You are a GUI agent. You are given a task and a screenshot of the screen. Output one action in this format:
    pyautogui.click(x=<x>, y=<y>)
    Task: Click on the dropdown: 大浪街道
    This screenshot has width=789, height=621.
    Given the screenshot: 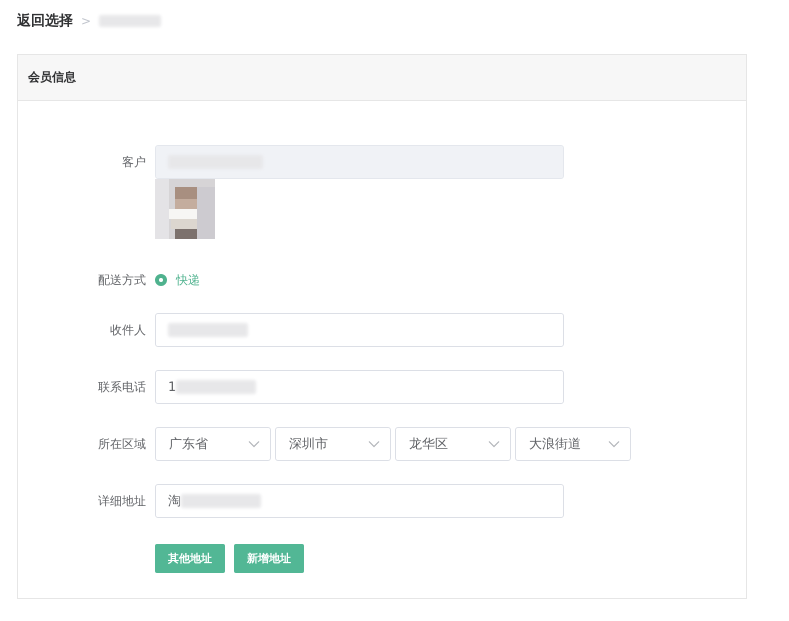 What is the action you would take?
    pyautogui.click(x=573, y=444)
    